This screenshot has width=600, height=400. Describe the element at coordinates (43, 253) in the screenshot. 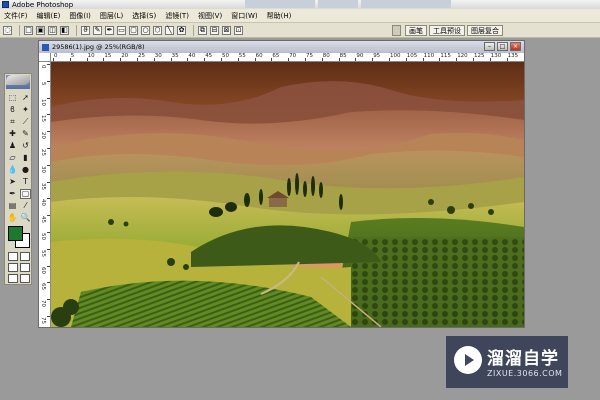

I see `ruler-left-tick-label: 55` at that location.